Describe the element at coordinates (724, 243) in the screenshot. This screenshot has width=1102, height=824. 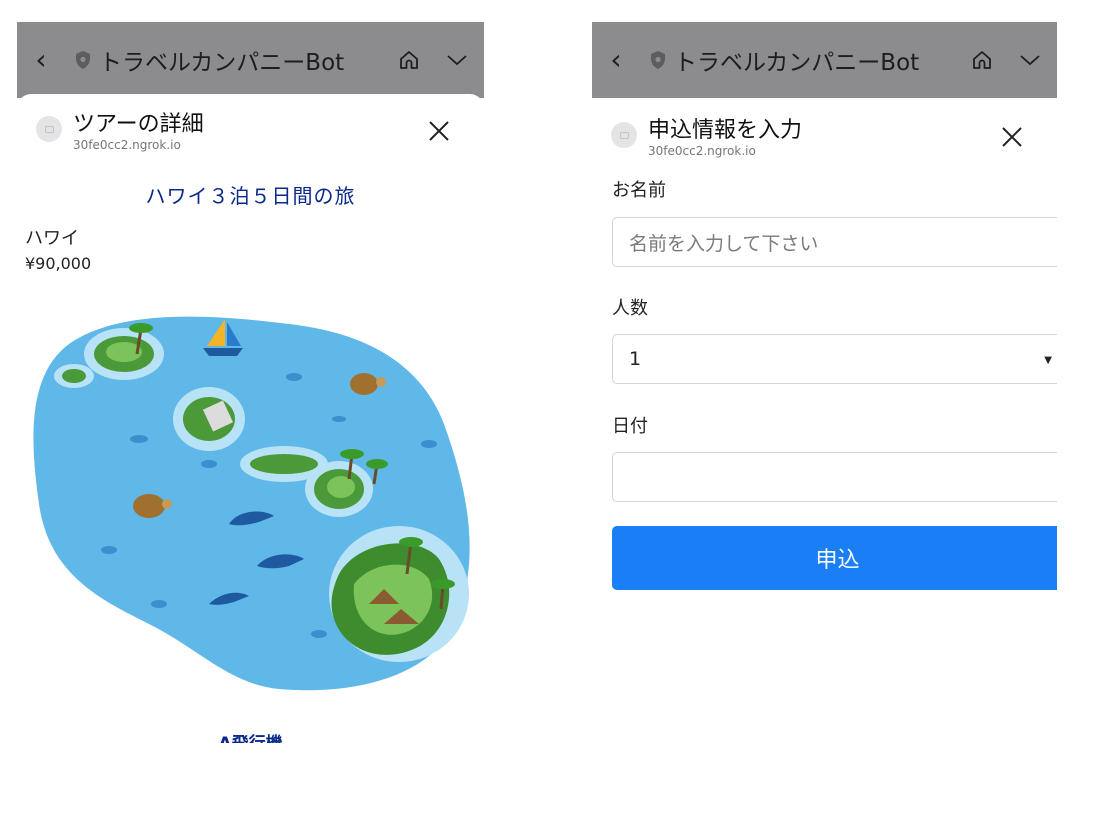
I see `name-input-placeholder: 名前を入力して下さい` at that location.